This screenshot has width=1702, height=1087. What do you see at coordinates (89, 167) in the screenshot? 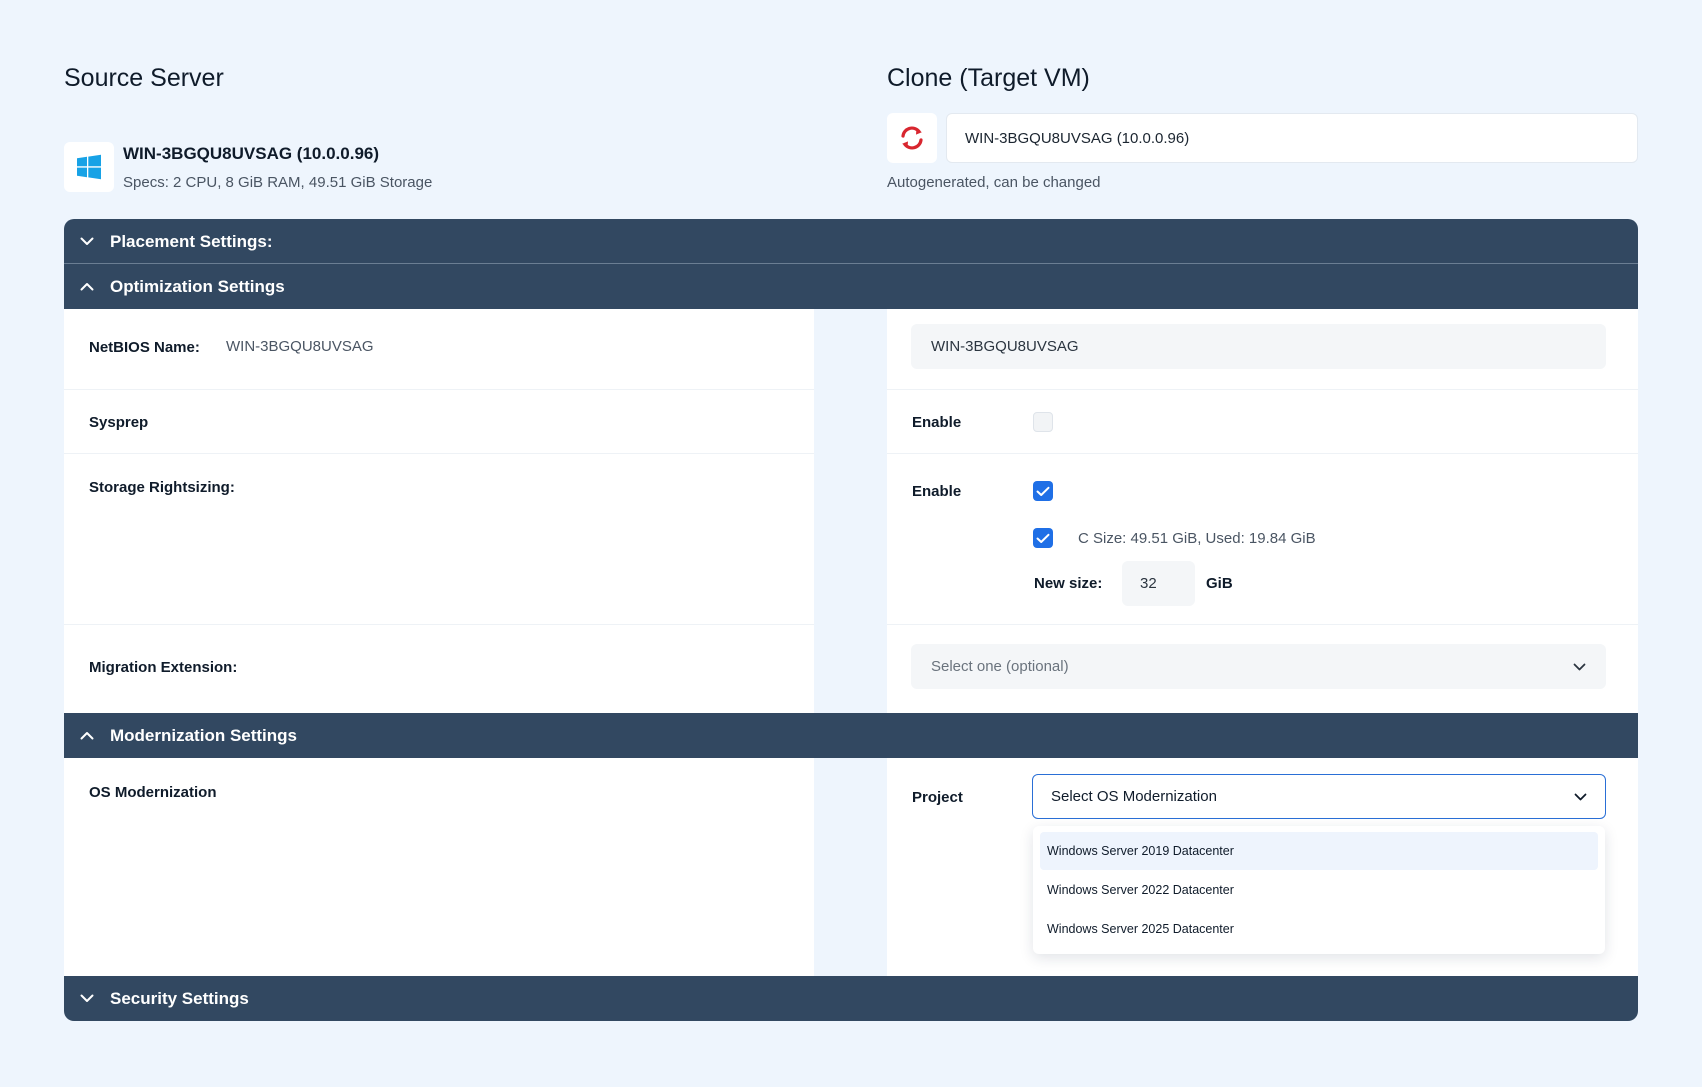
I see `windows-logo-icon` at bounding box center [89, 167].